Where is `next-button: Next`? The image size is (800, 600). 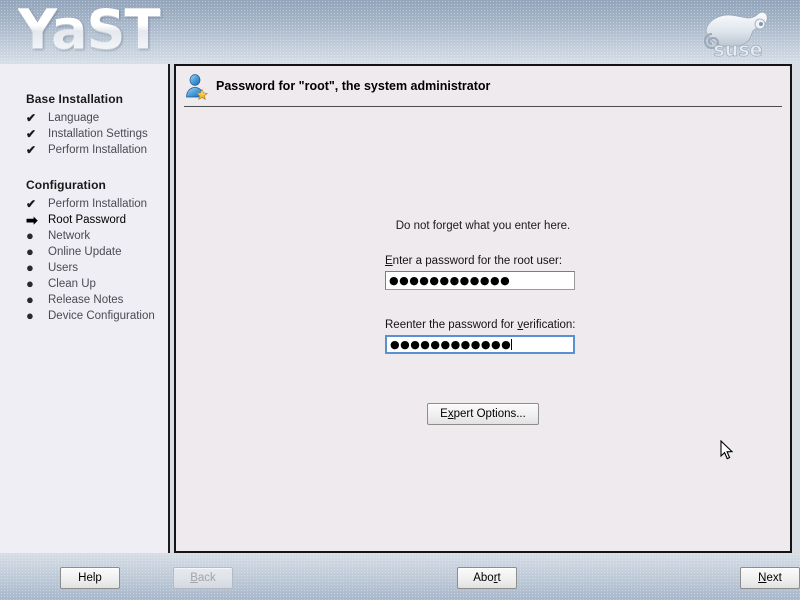
next-button: Next is located at coordinates (770, 578).